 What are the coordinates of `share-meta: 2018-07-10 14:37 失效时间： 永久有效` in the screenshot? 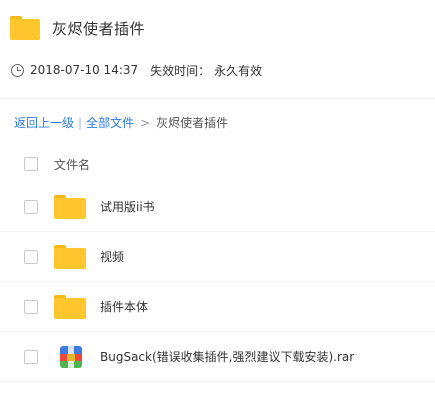 It's located at (136, 70).